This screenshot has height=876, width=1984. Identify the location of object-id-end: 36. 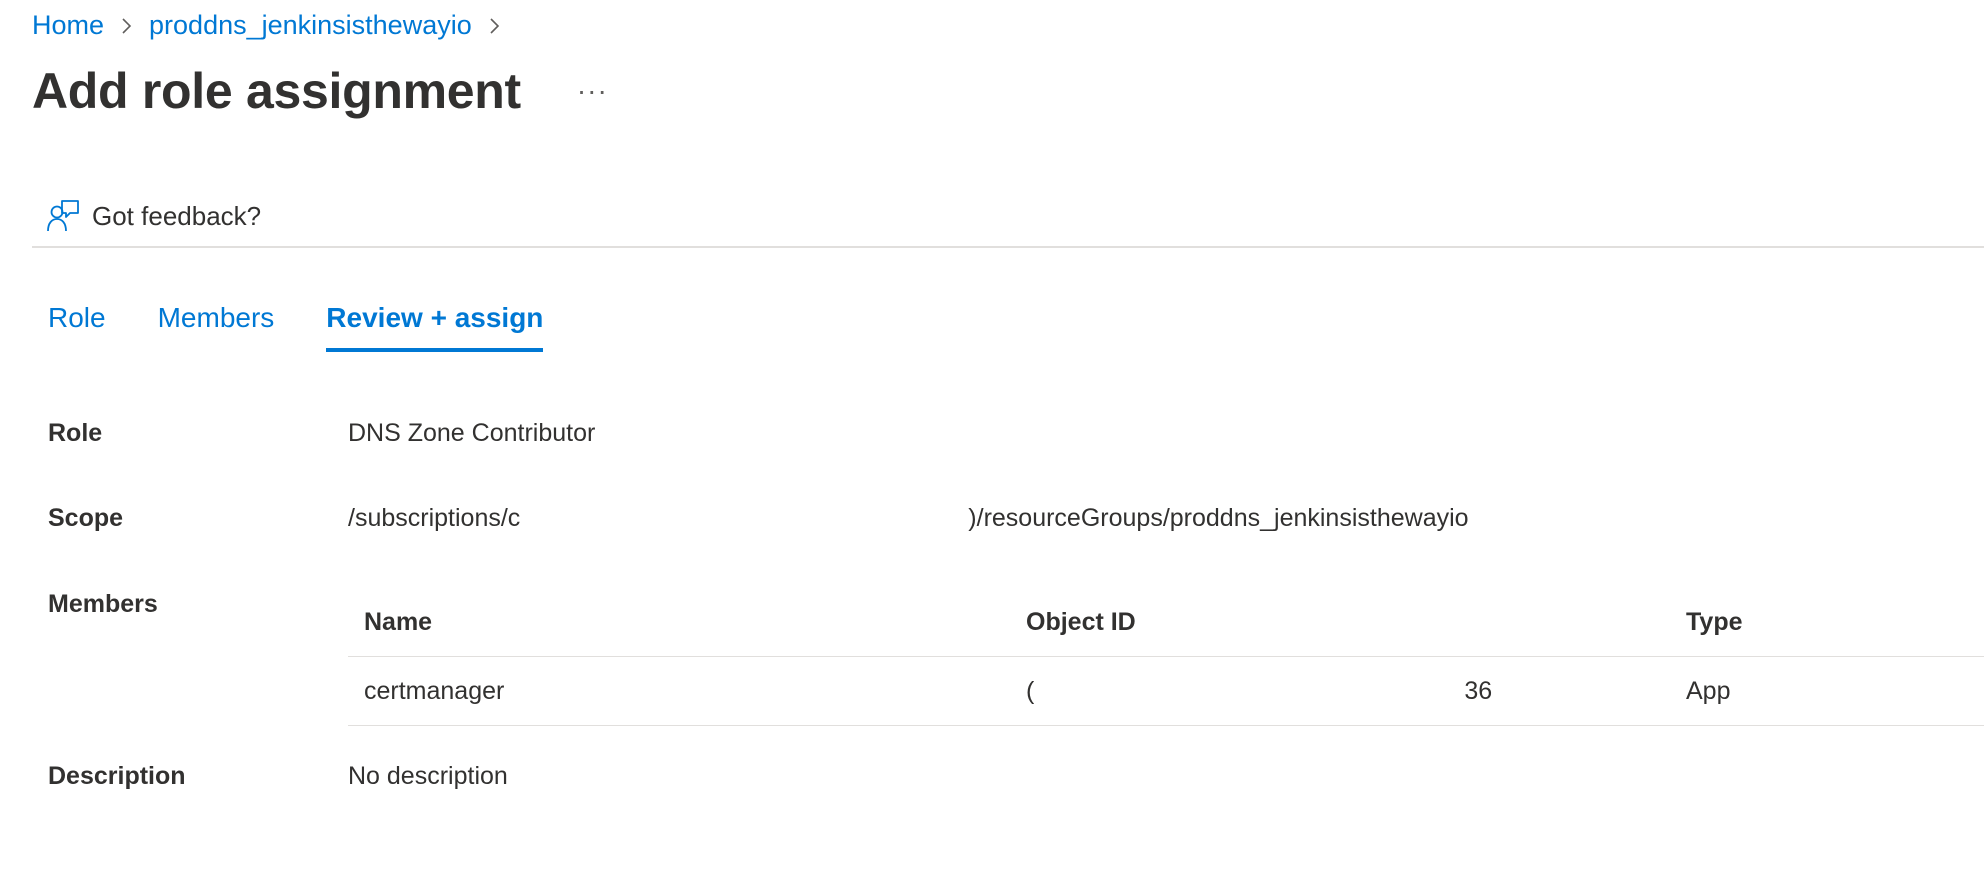
(1478, 691).